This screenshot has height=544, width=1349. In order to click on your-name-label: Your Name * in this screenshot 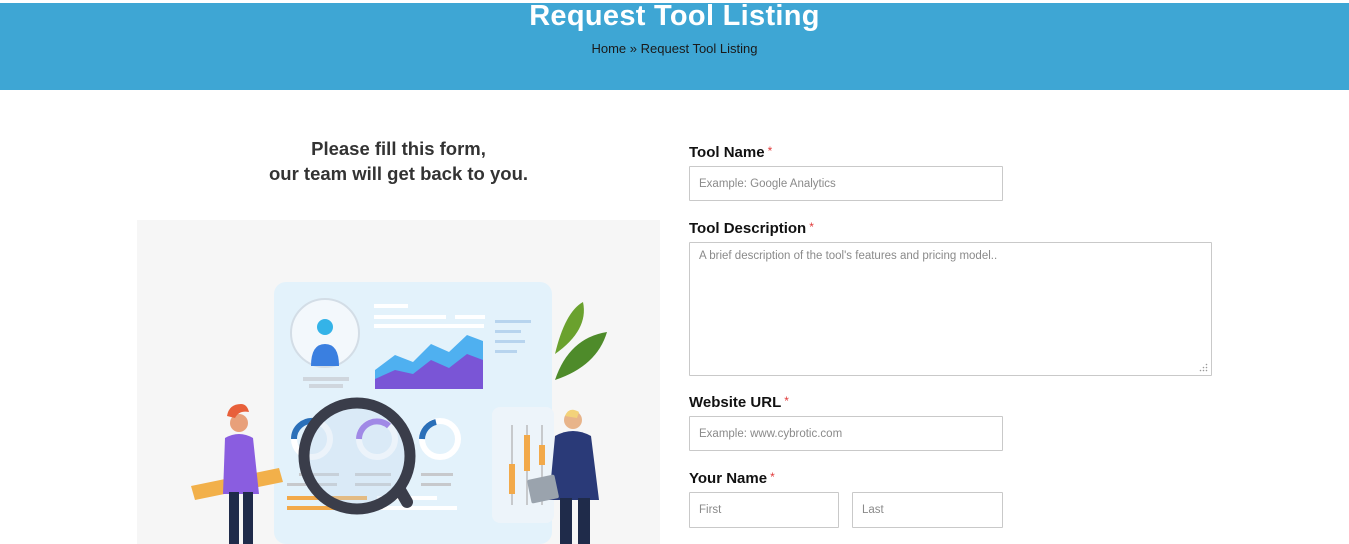, I will do `click(732, 478)`.